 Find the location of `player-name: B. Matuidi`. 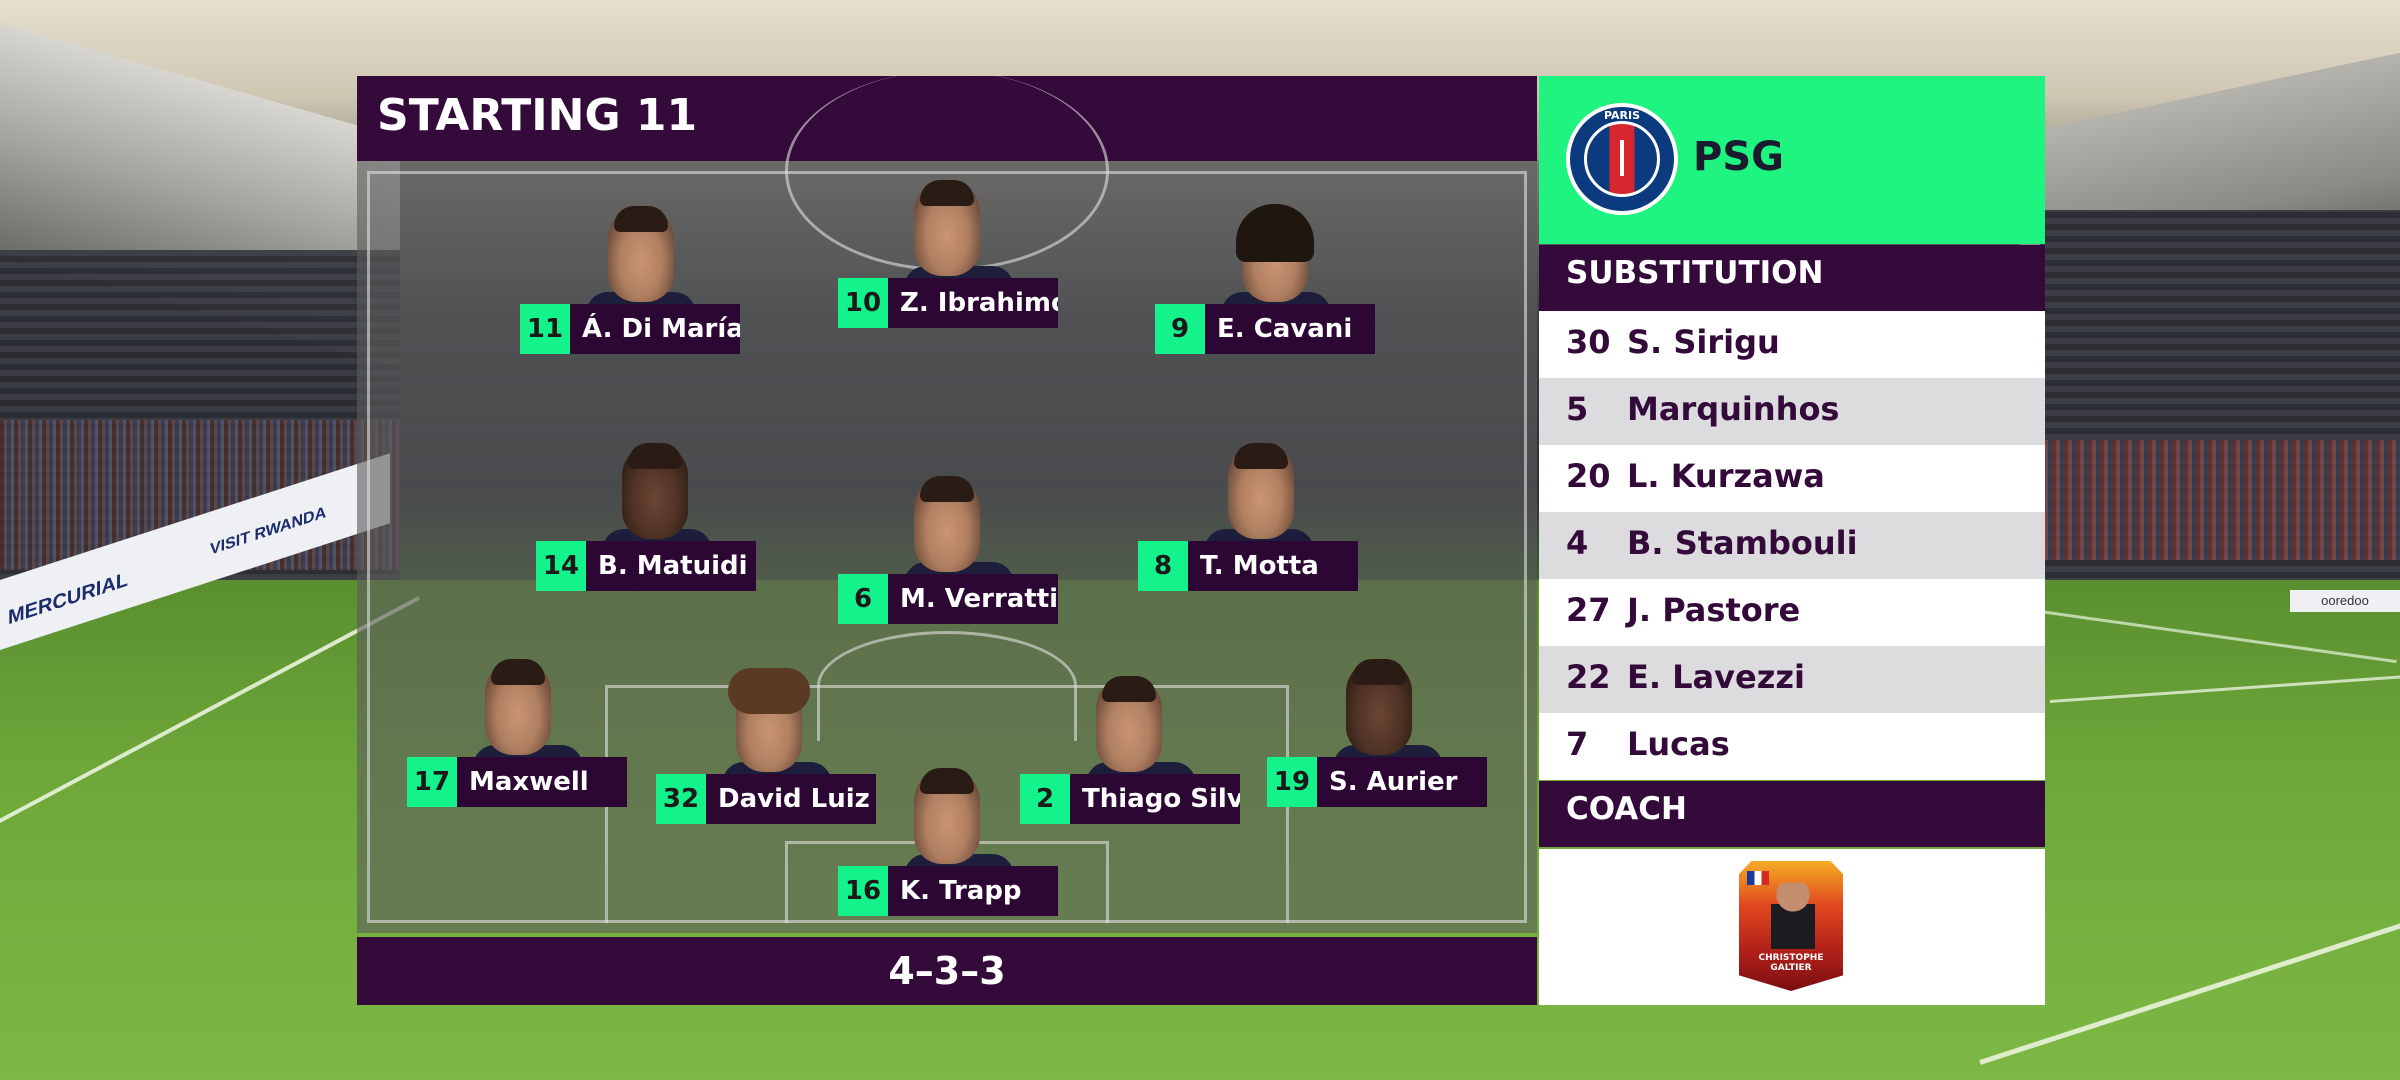

player-name: B. Matuidi is located at coordinates (671, 566).